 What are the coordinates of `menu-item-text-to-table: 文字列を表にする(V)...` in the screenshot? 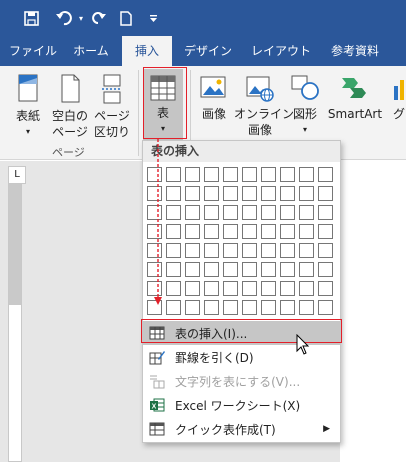 It's located at (241, 381).